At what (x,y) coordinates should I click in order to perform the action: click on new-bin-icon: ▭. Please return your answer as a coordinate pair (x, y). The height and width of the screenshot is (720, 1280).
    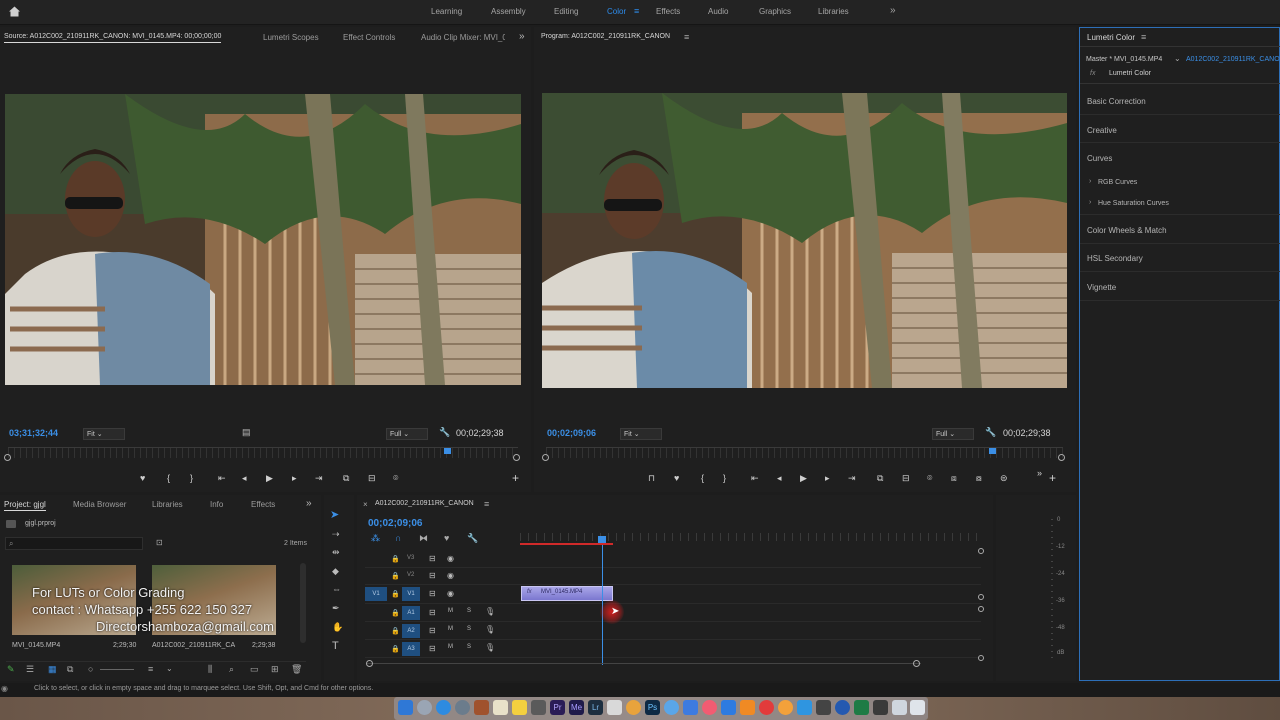
    Looking at the image, I should click on (254, 669).